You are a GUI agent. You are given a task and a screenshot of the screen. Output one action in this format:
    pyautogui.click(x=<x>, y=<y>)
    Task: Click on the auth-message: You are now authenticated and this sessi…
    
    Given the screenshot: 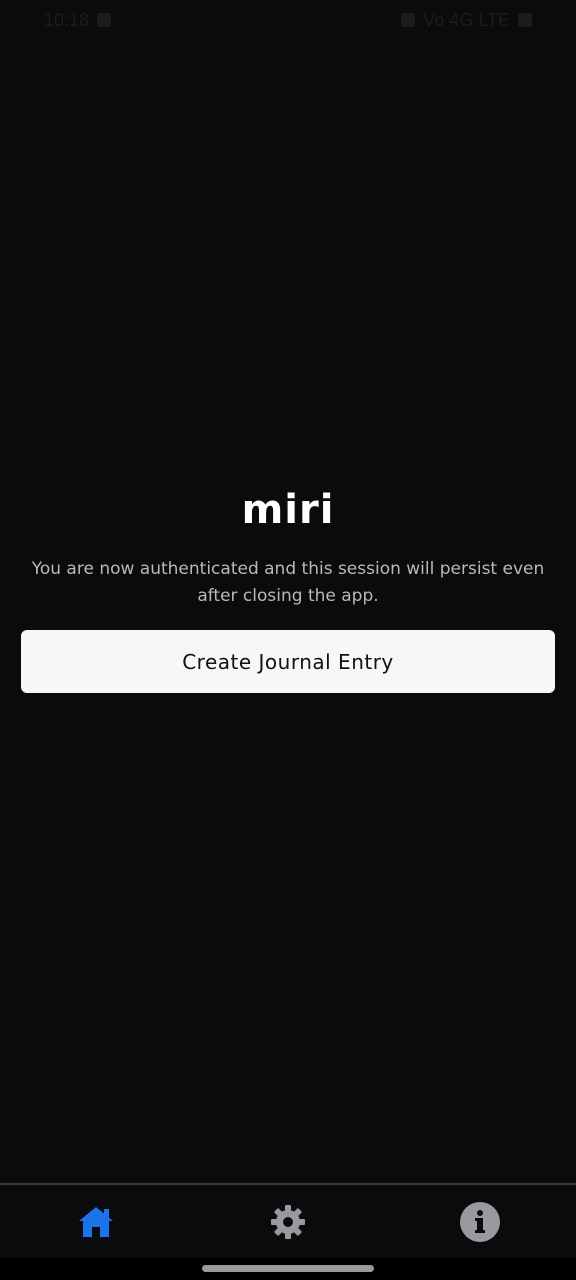 What is the action you would take?
    pyautogui.click(x=288, y=582)
    